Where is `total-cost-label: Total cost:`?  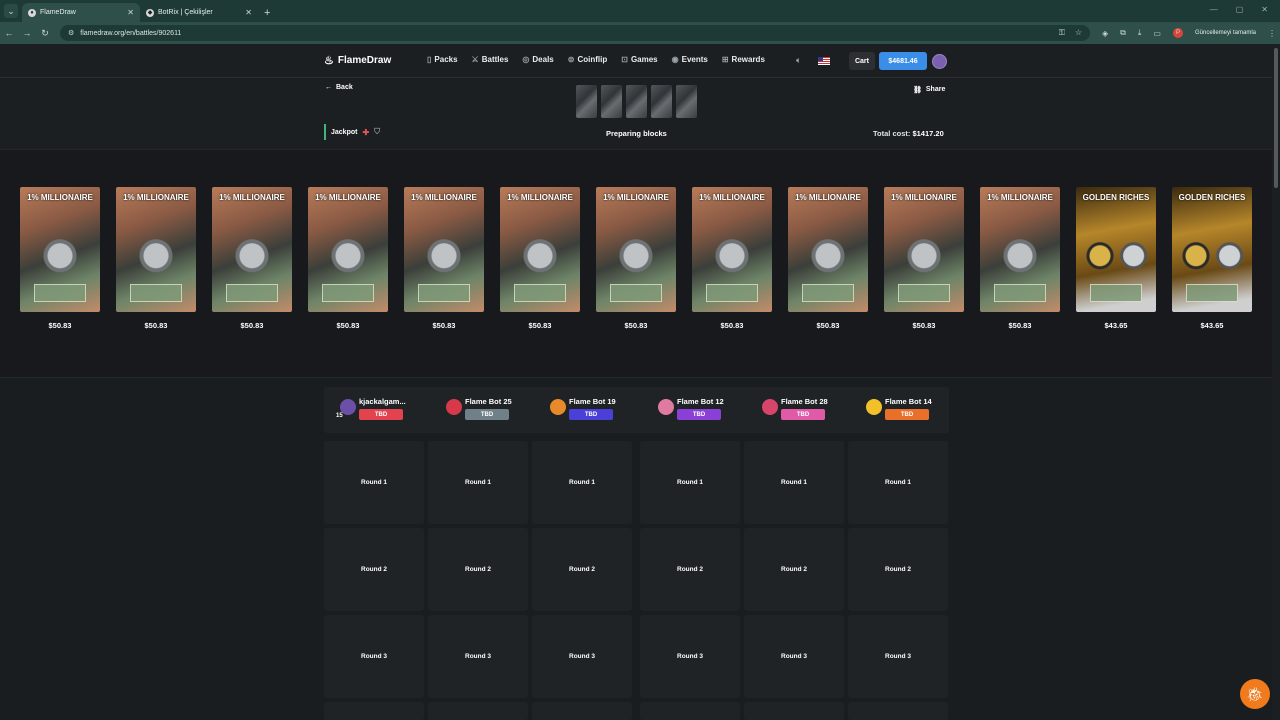 total-cost-label: Total cost: is located at coordinates (892, 133).